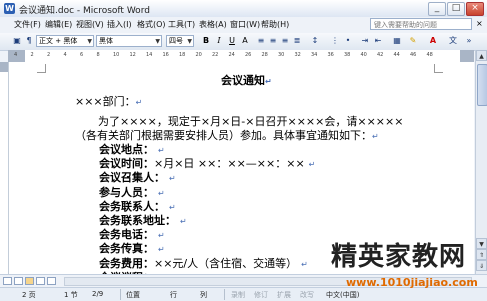  I want to click on align-left-icon: ≡, so click(261, 41).